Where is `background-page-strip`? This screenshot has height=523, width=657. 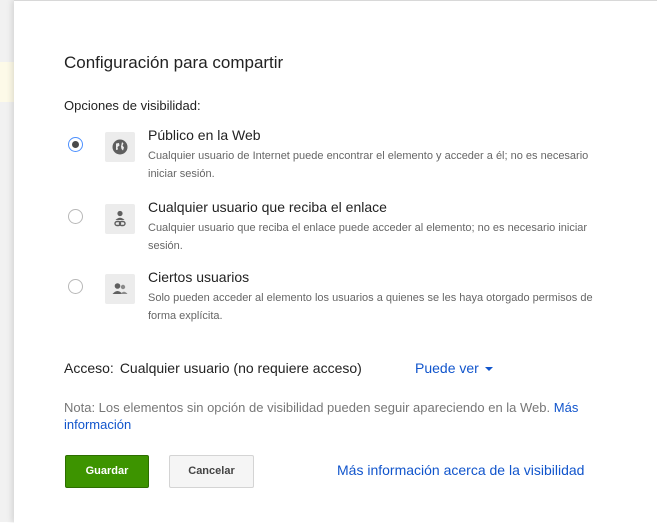 background-page-strip is located at coordinates (7, 261).